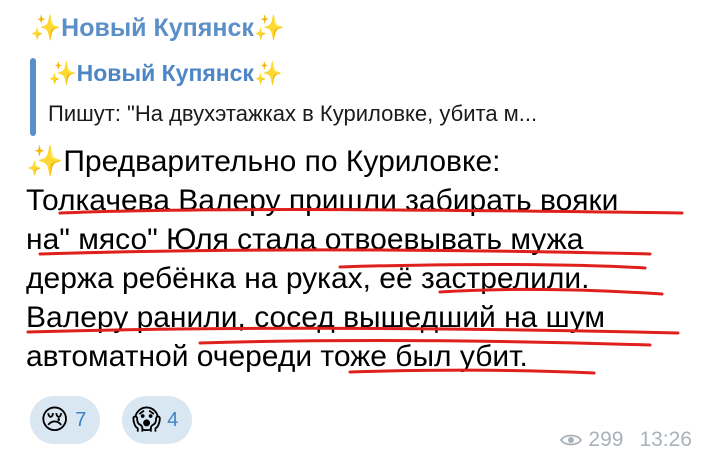  I want to click on message-time: 13:26, so click(665, 439).